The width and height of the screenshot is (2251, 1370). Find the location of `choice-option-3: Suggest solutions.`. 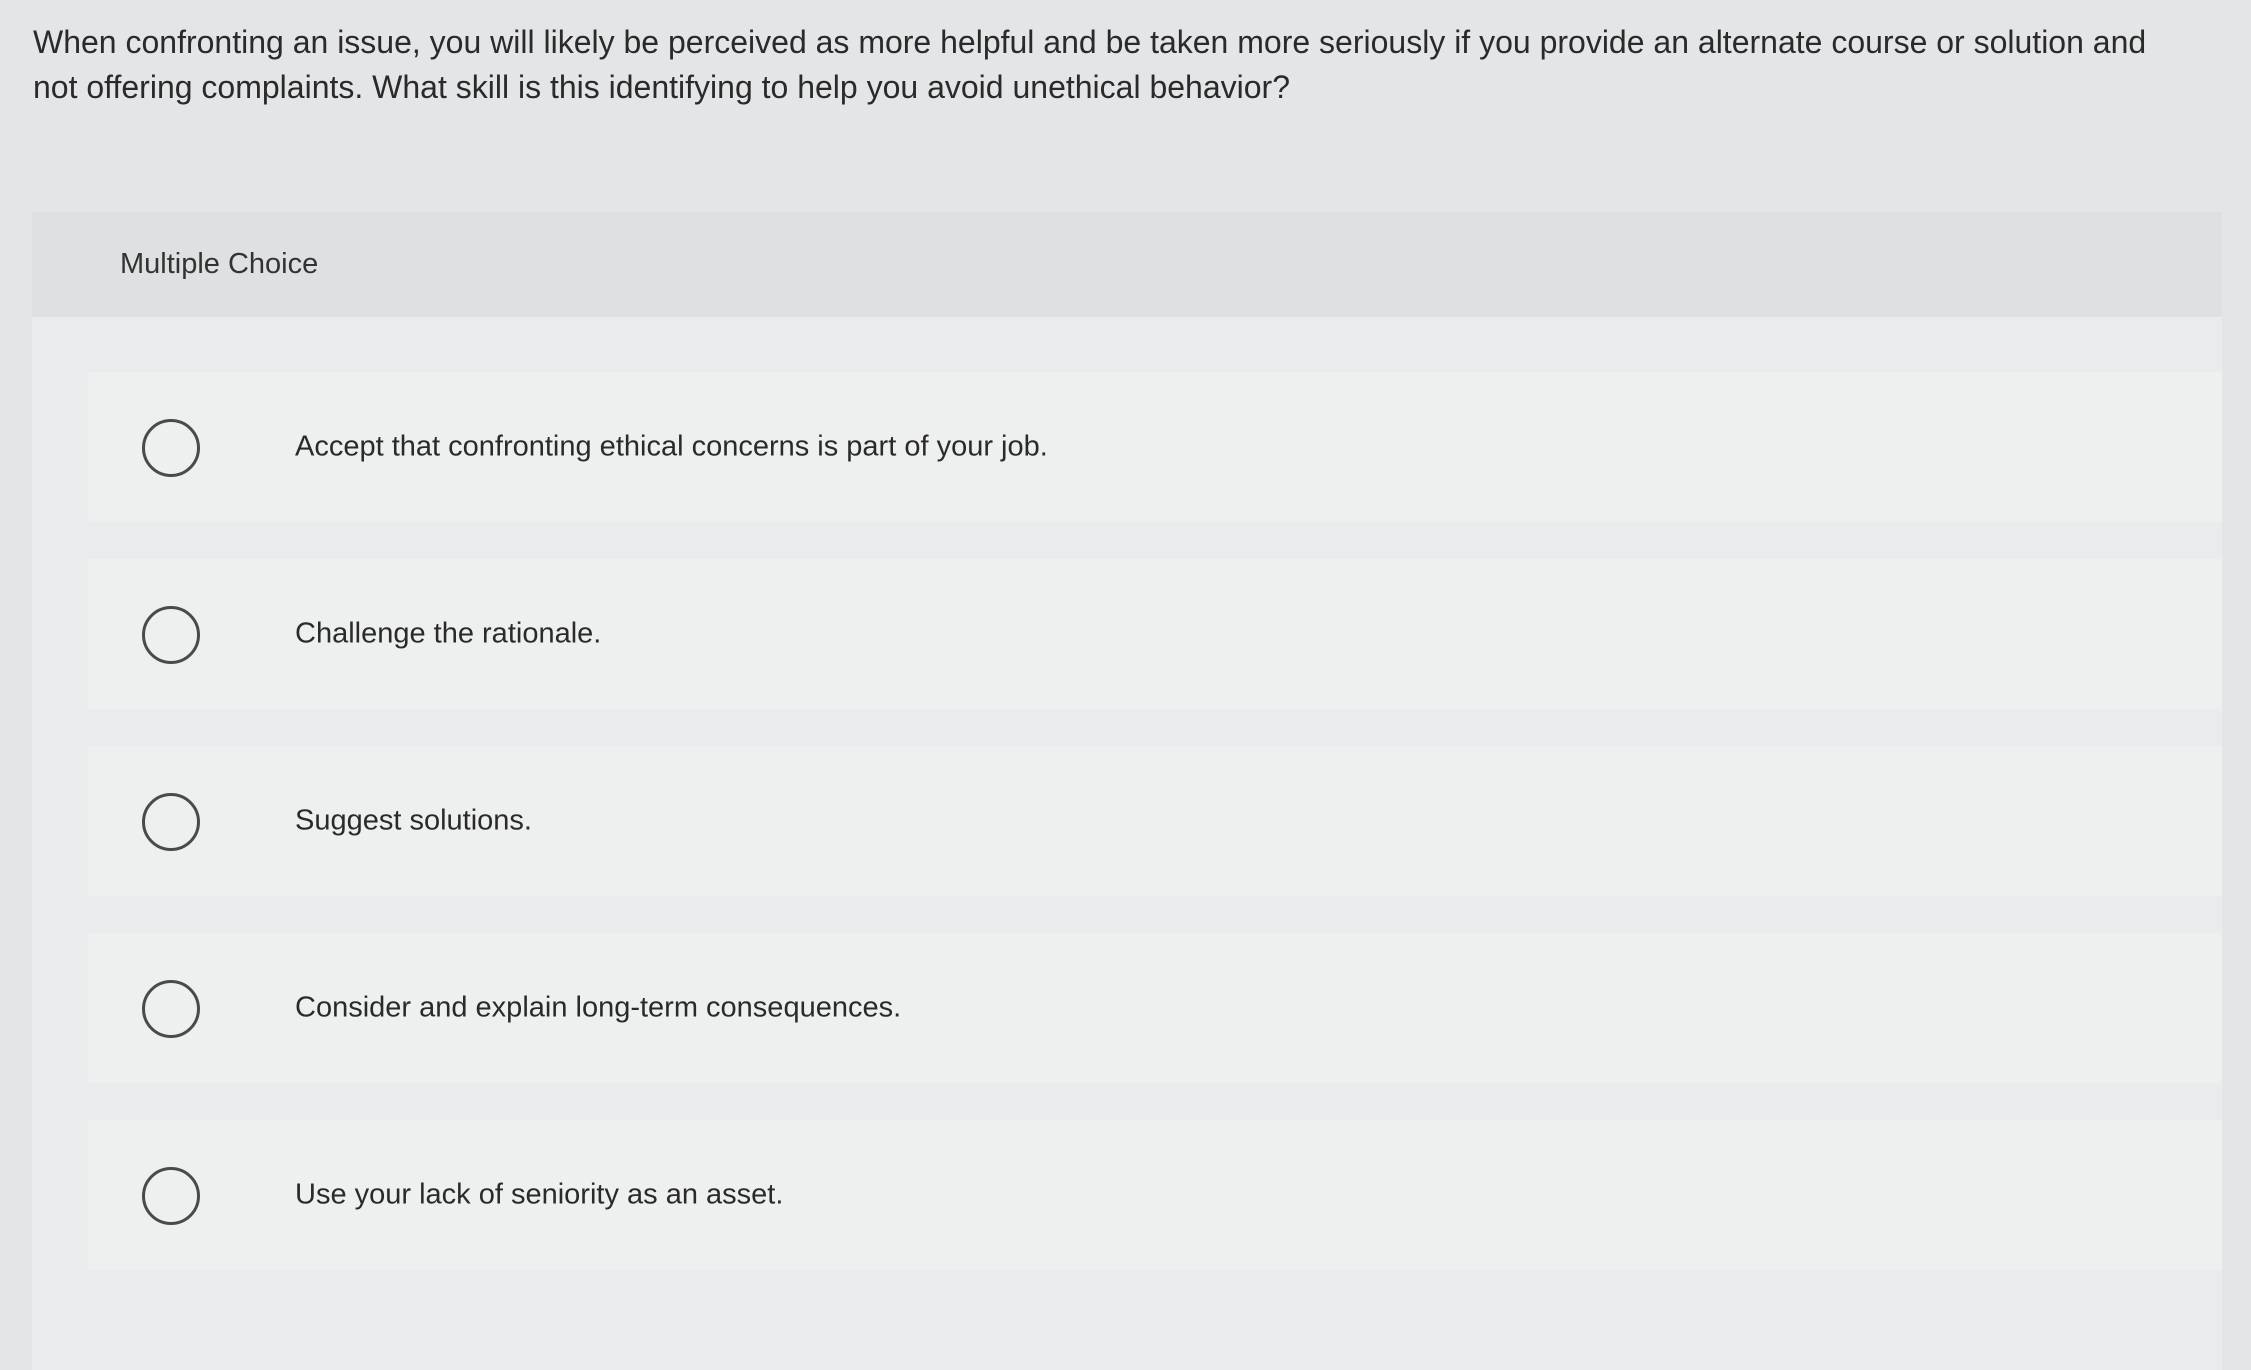

choice-option-3: Suggest solutions. is located at coordinates (1155, 821).